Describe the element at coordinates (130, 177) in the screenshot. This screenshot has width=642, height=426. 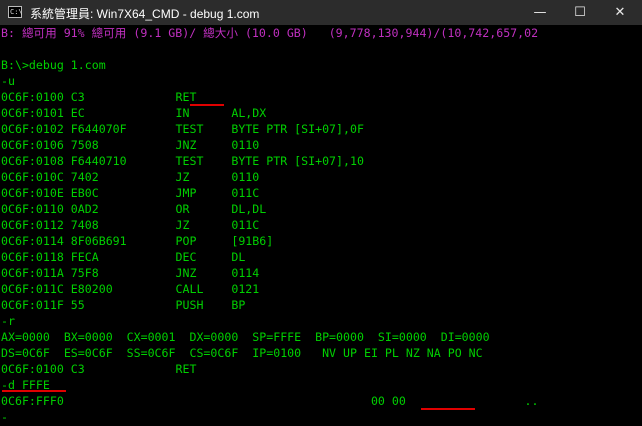
I see `disassembly-line: 0C6F:010C 7402 JZ 0110` at that location.